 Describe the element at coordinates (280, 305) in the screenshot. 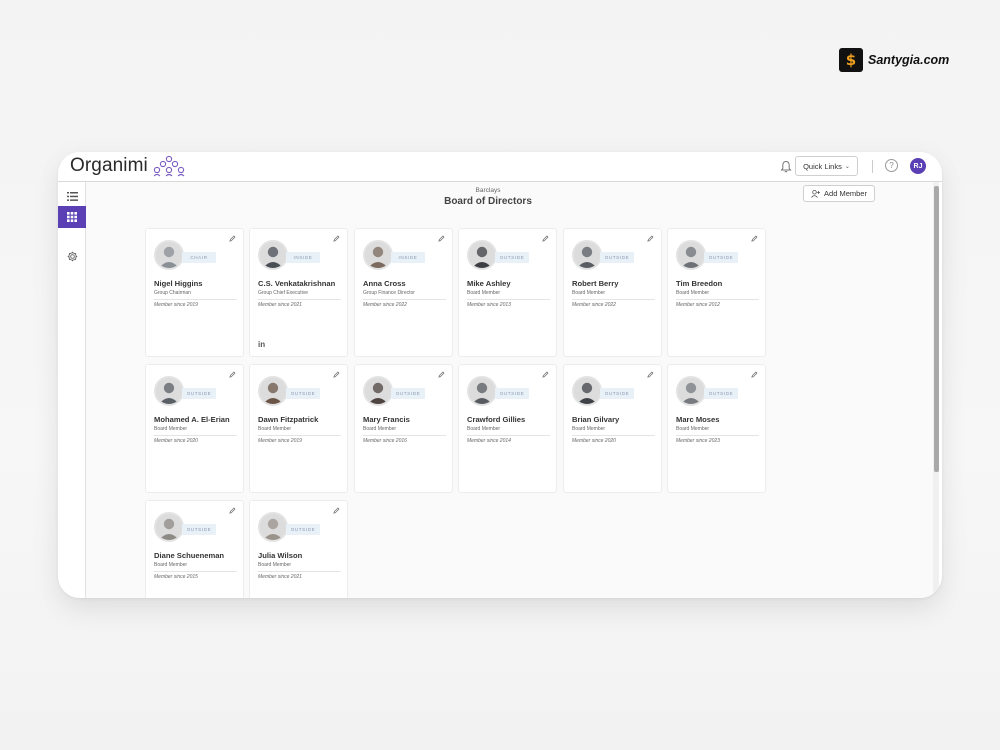

I see `member-since: Member since 2021` at that location.